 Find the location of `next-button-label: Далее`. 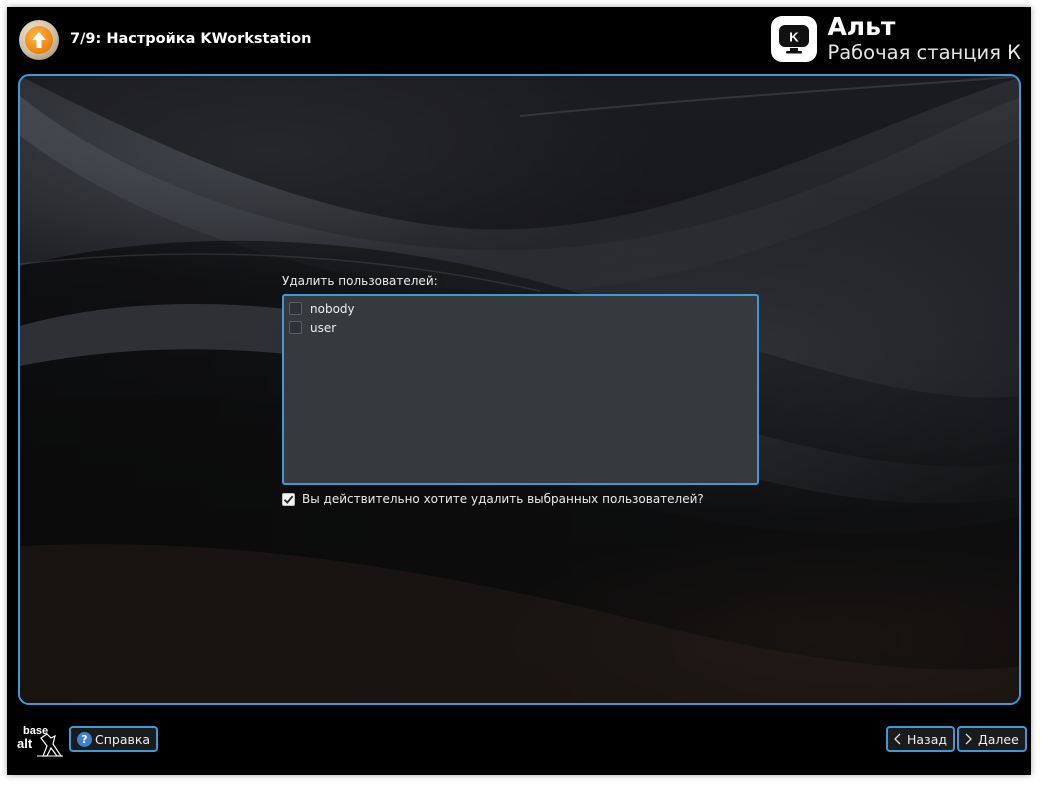

next-button-label: Далее is located at coordinates (998, 739).